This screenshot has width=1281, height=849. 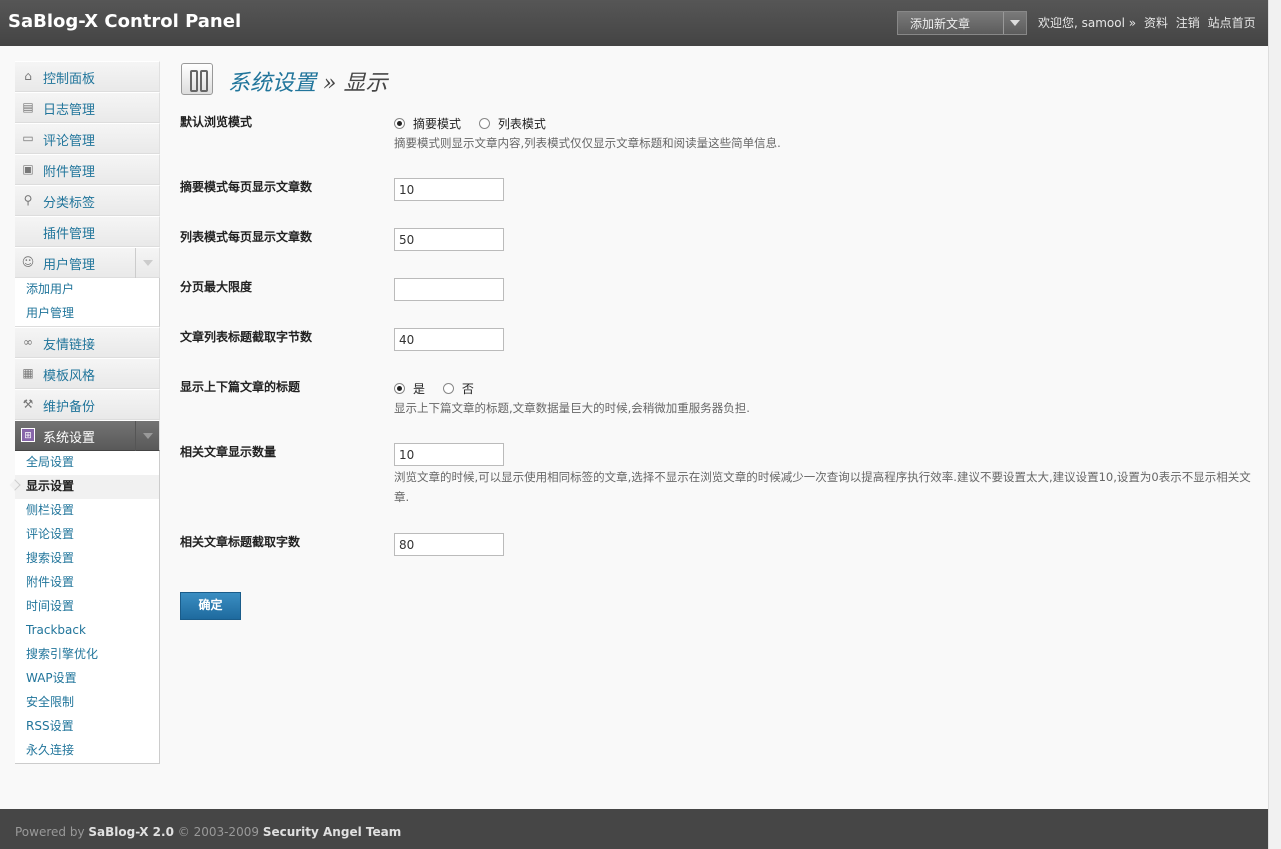 What do you see at coordinates (587, 143) in the screenshot?
I see `help-text: 摘要模式则显示文章内容,列表模式仅仅显示文章标题和阅读量这些简单信息.` at bounding box center [587, 143].